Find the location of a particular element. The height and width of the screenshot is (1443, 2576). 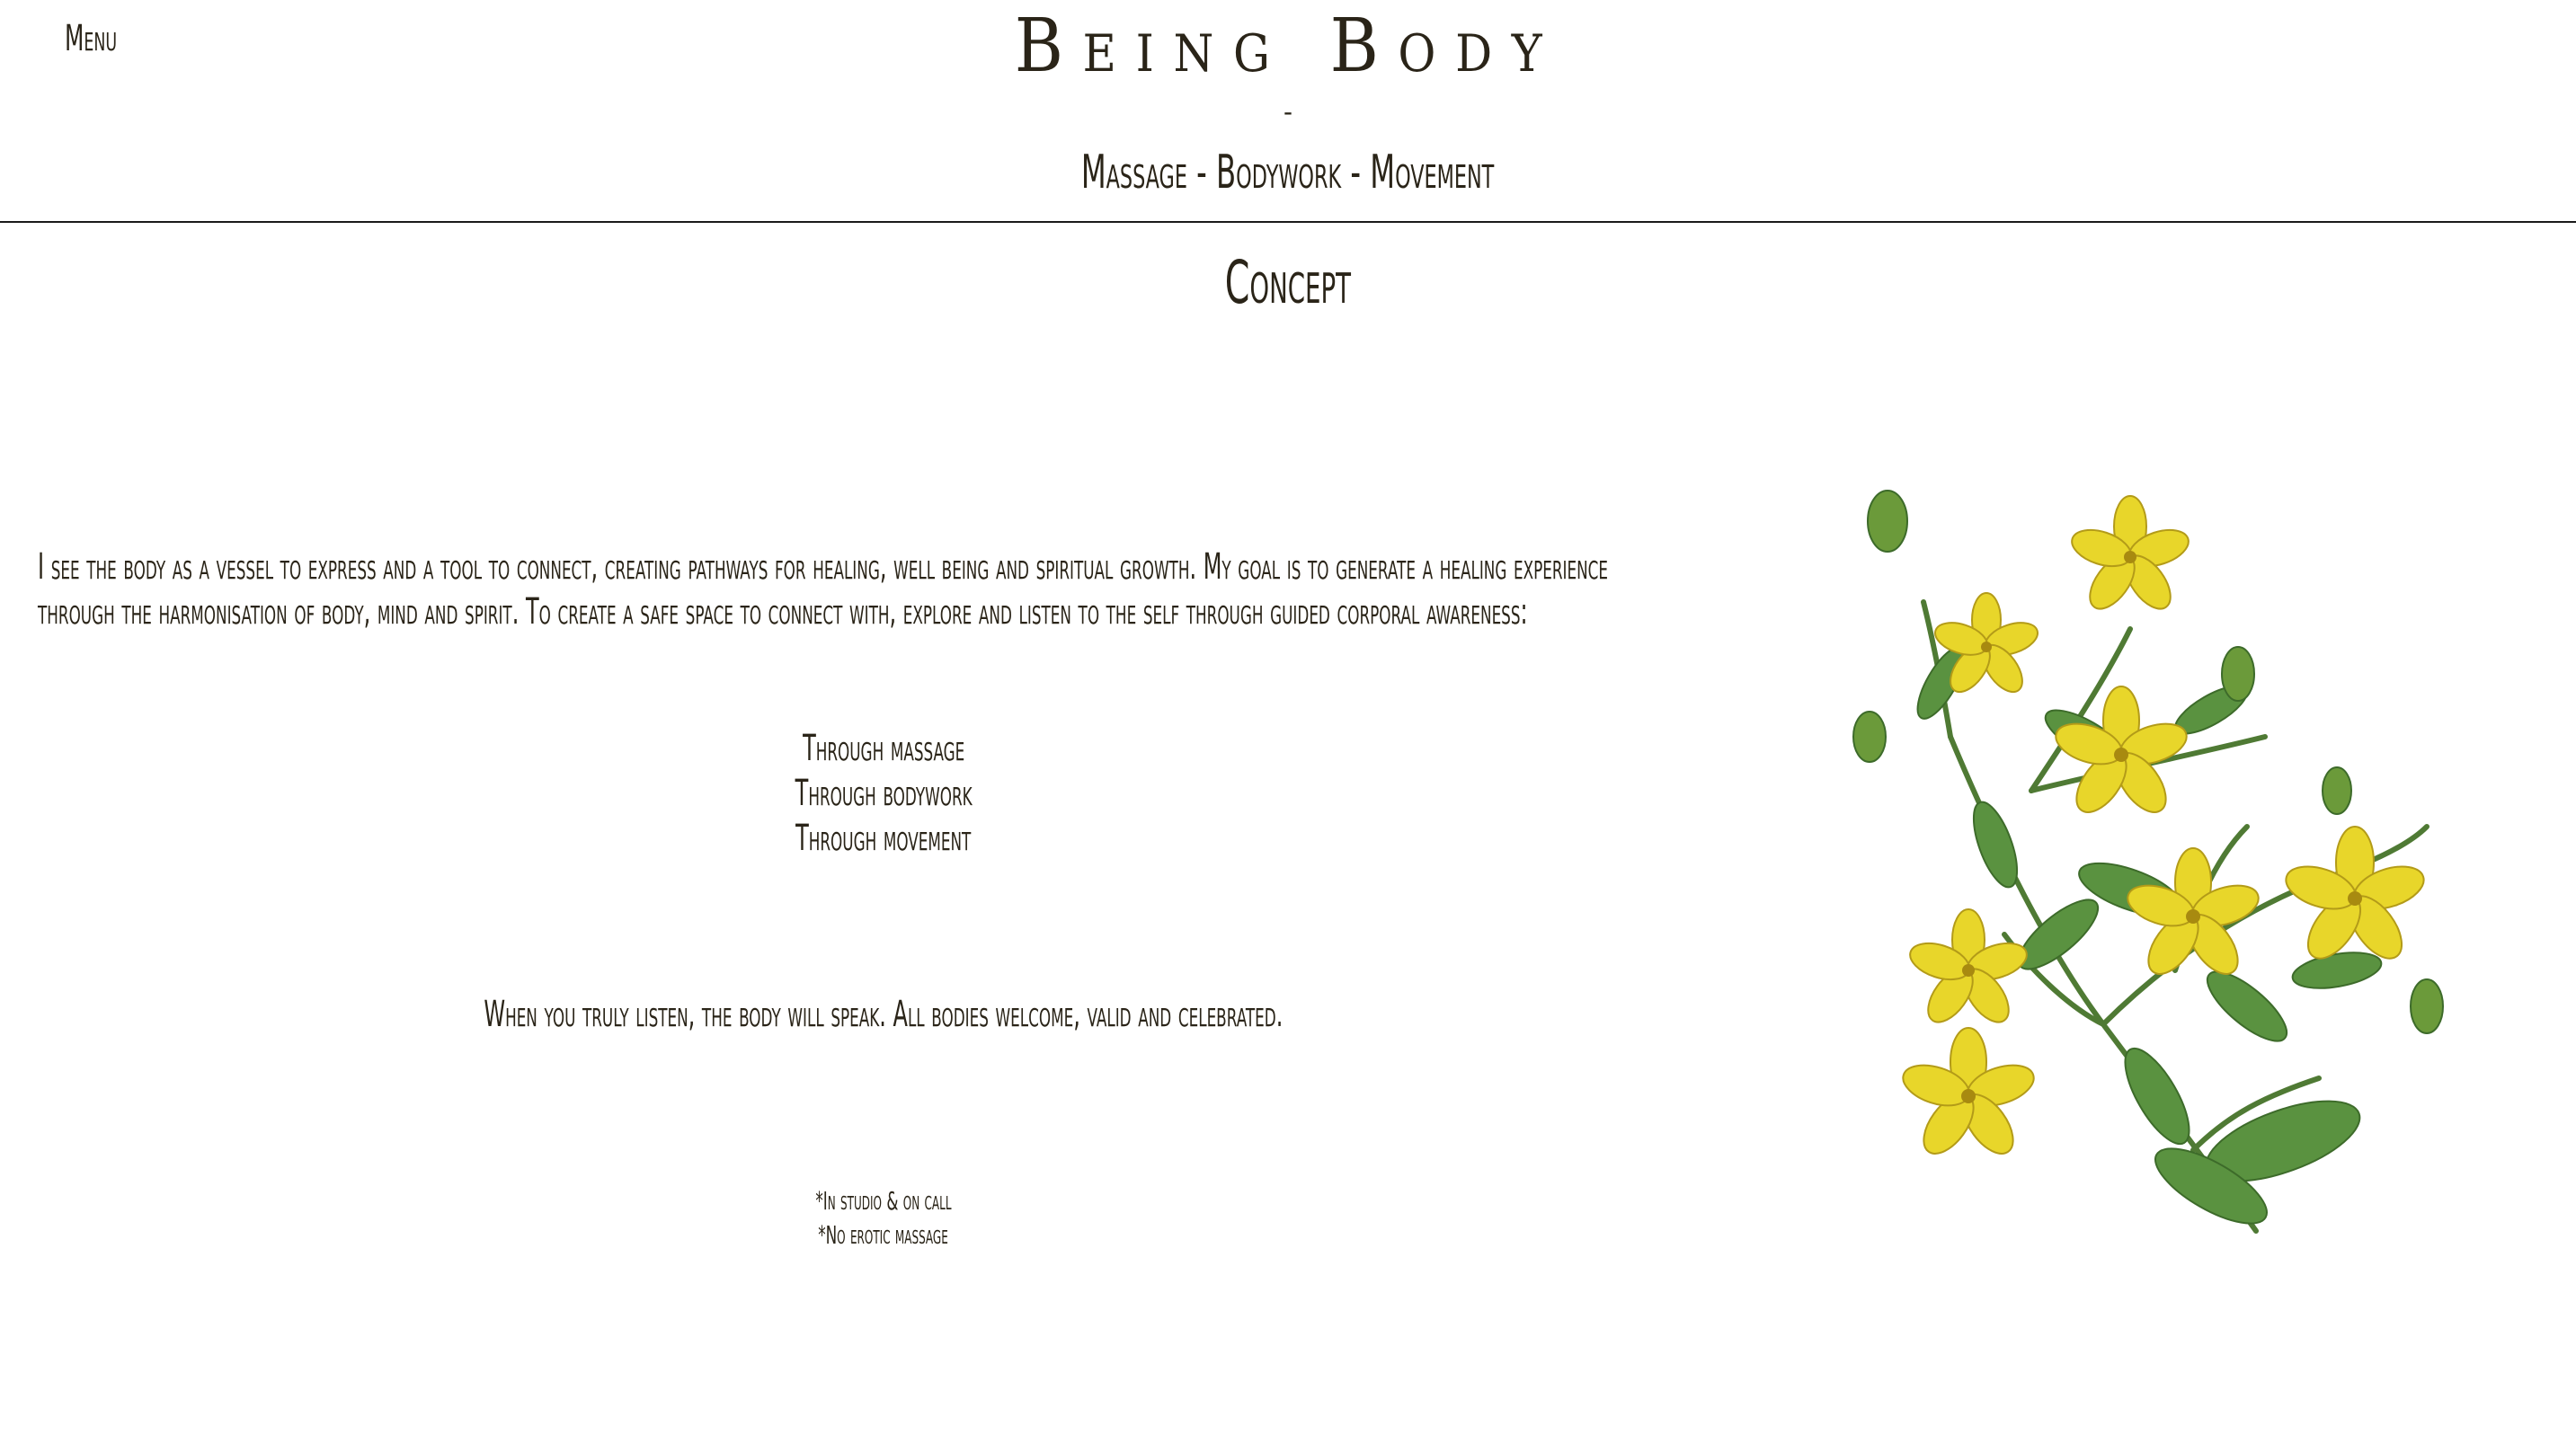

notes: *In studio & on call *No erotic massage is located at coordinates (883, 1218).